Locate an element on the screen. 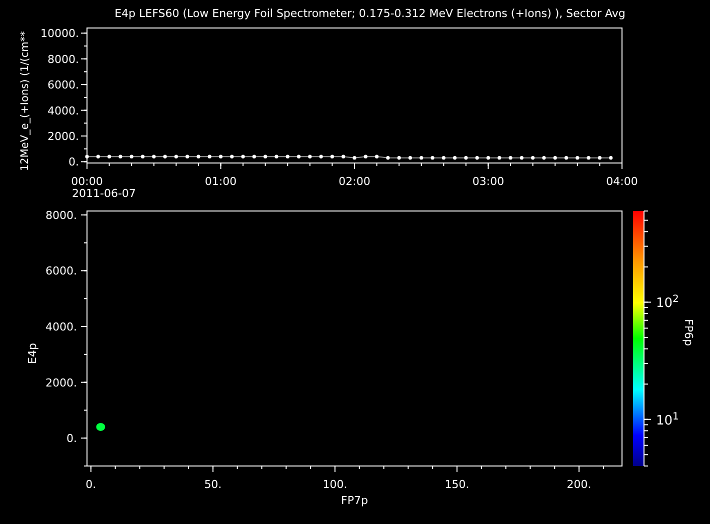 The height and width of the screenshot is (524, 710). tick-label: 150. is located at coordinates (457, 484).